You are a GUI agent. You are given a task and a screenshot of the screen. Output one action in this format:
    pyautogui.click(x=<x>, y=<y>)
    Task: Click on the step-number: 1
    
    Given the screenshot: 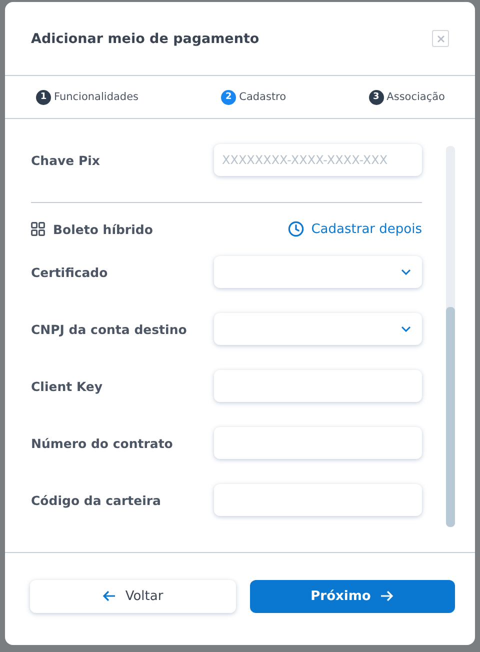 What is the action you would take?
    pyautogui.click(x=43, y=97)
    